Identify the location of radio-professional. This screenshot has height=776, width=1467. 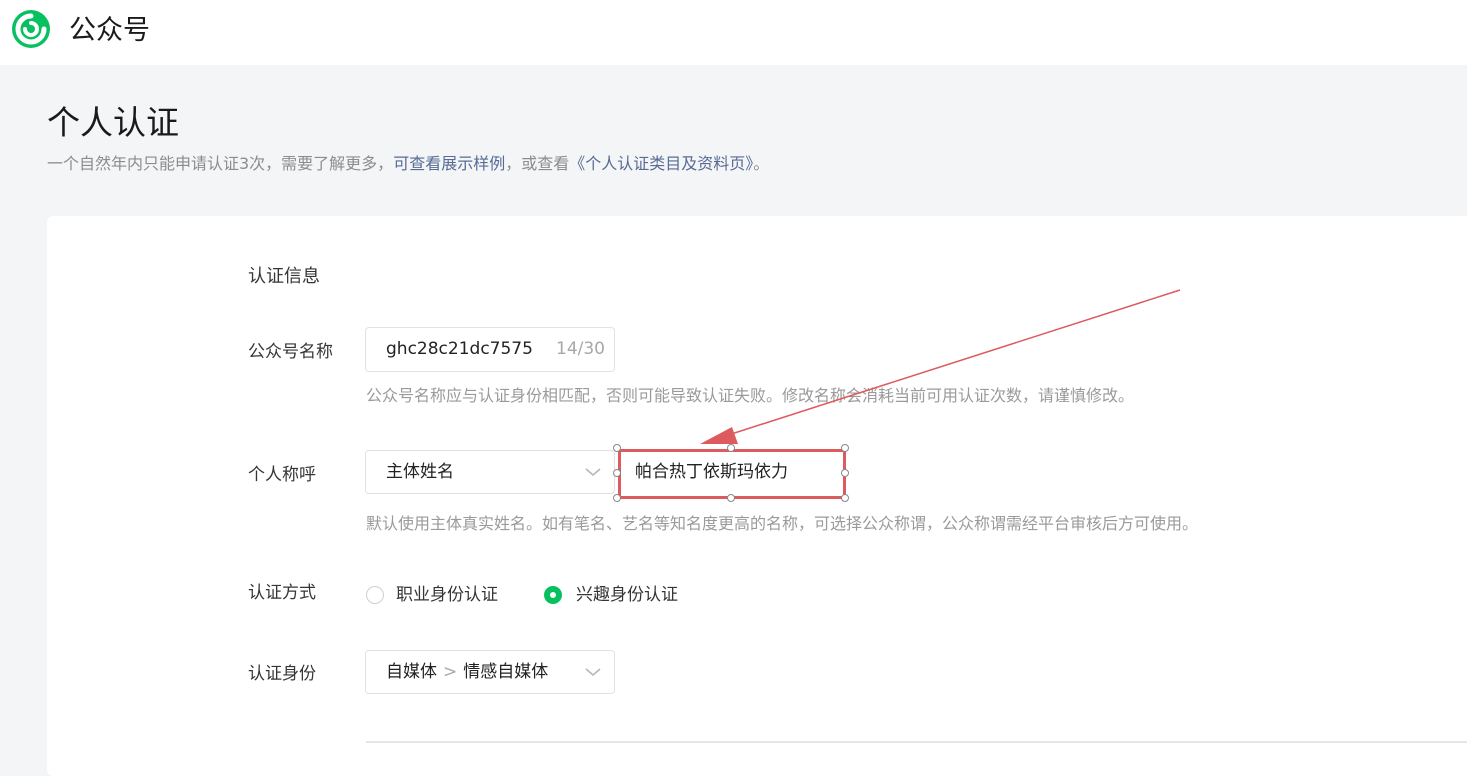
(375, 595).